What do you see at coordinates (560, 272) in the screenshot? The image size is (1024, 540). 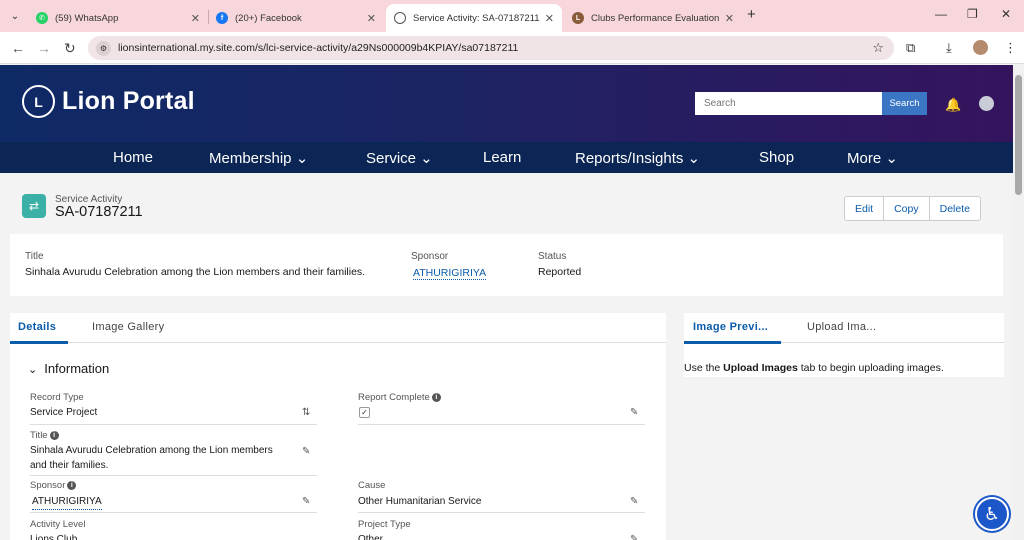 I see `highlight-status-value: Reported` at bounding box center [560, 272].